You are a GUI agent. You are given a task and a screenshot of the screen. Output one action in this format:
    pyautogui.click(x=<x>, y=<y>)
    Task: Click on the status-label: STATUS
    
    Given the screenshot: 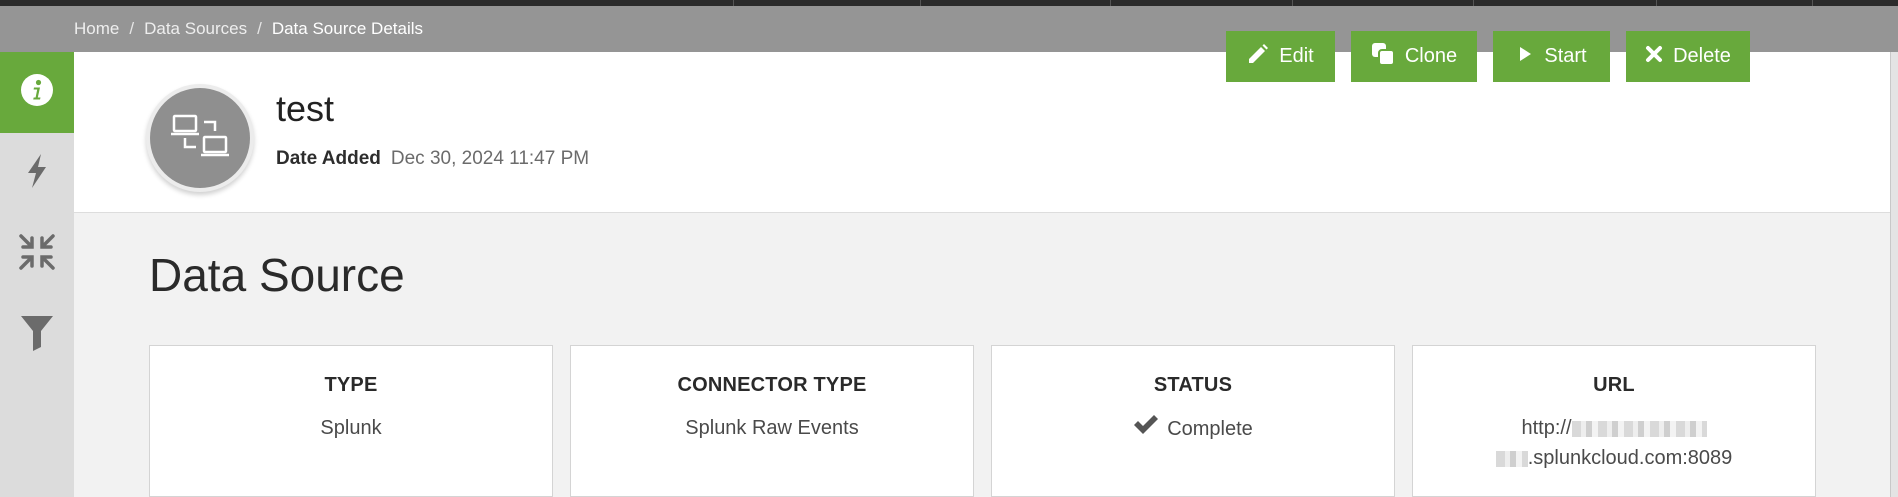 What is the action you would take?
    pyautogui.click(x=1193, y=385)
    